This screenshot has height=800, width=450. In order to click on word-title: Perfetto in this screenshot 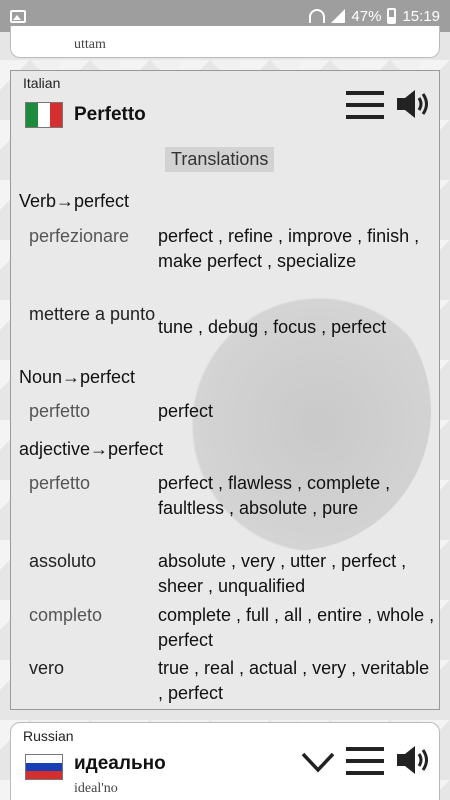, I will do `click(110, 114)`.